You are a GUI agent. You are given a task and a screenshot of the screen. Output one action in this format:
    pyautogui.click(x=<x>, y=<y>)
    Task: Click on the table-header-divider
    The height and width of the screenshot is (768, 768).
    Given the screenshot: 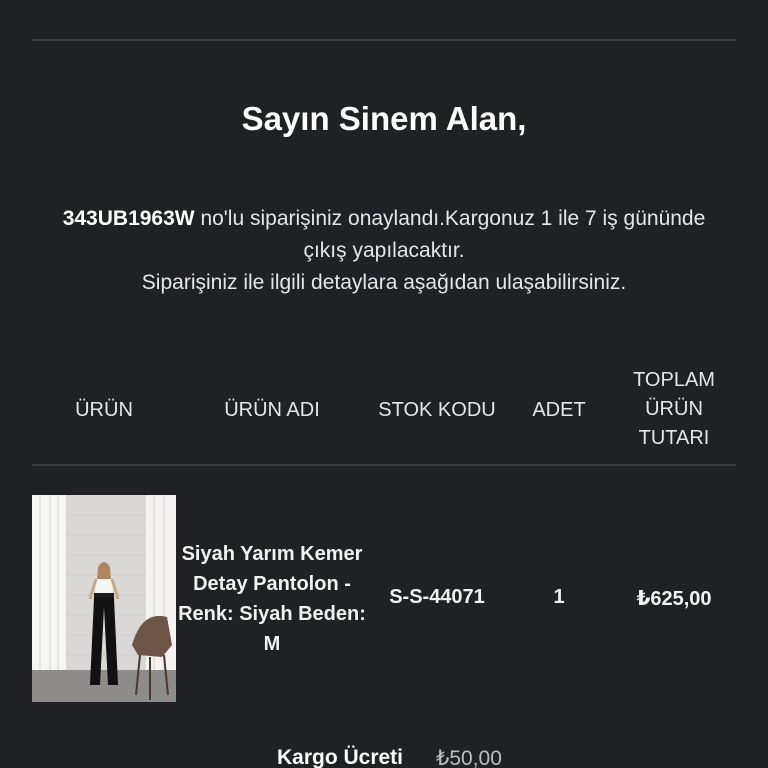 What is the action you would take?
    pyautogui.click(x=384, y=465)
    